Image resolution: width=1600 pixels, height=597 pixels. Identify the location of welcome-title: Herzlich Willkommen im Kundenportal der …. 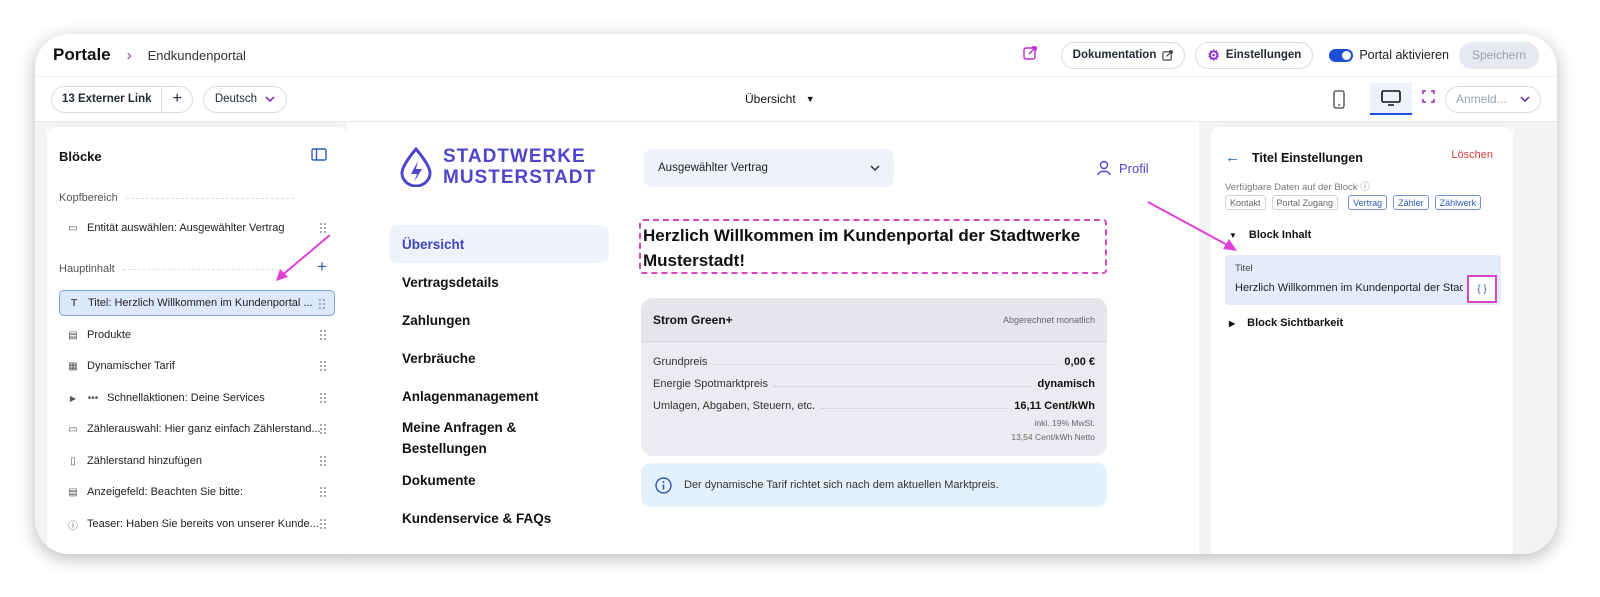
(873, 246).